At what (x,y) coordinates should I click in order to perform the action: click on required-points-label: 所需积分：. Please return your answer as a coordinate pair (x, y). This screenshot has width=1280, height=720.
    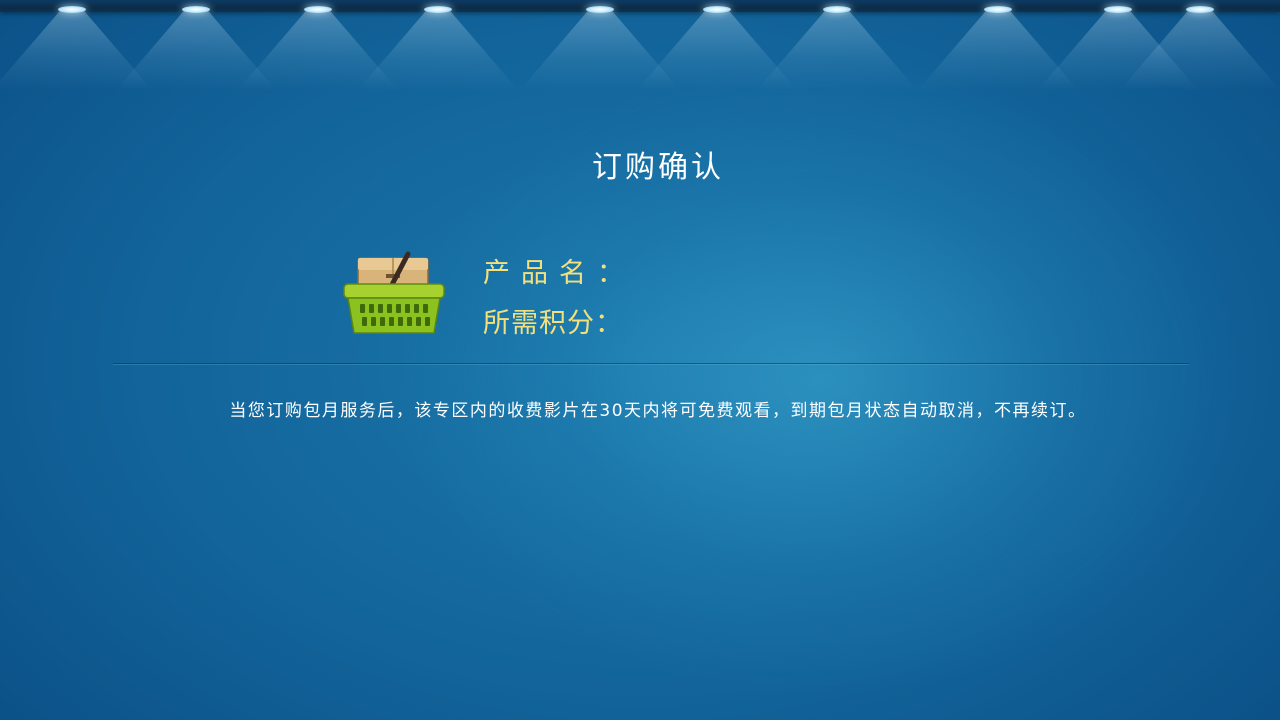
    Looking at the image, I should click on (553, 323).